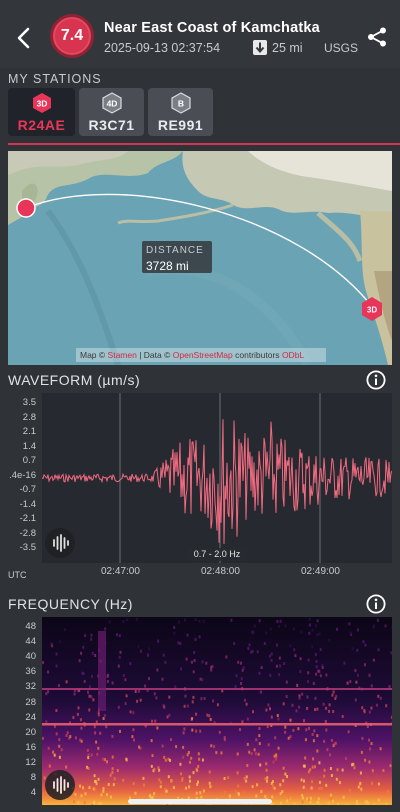 The height and width of the screenshot is (812, 400). Describe the element at coordinates (29, 446) in the screenshot. I see `waveform-y-tick: 1.4` at that location.